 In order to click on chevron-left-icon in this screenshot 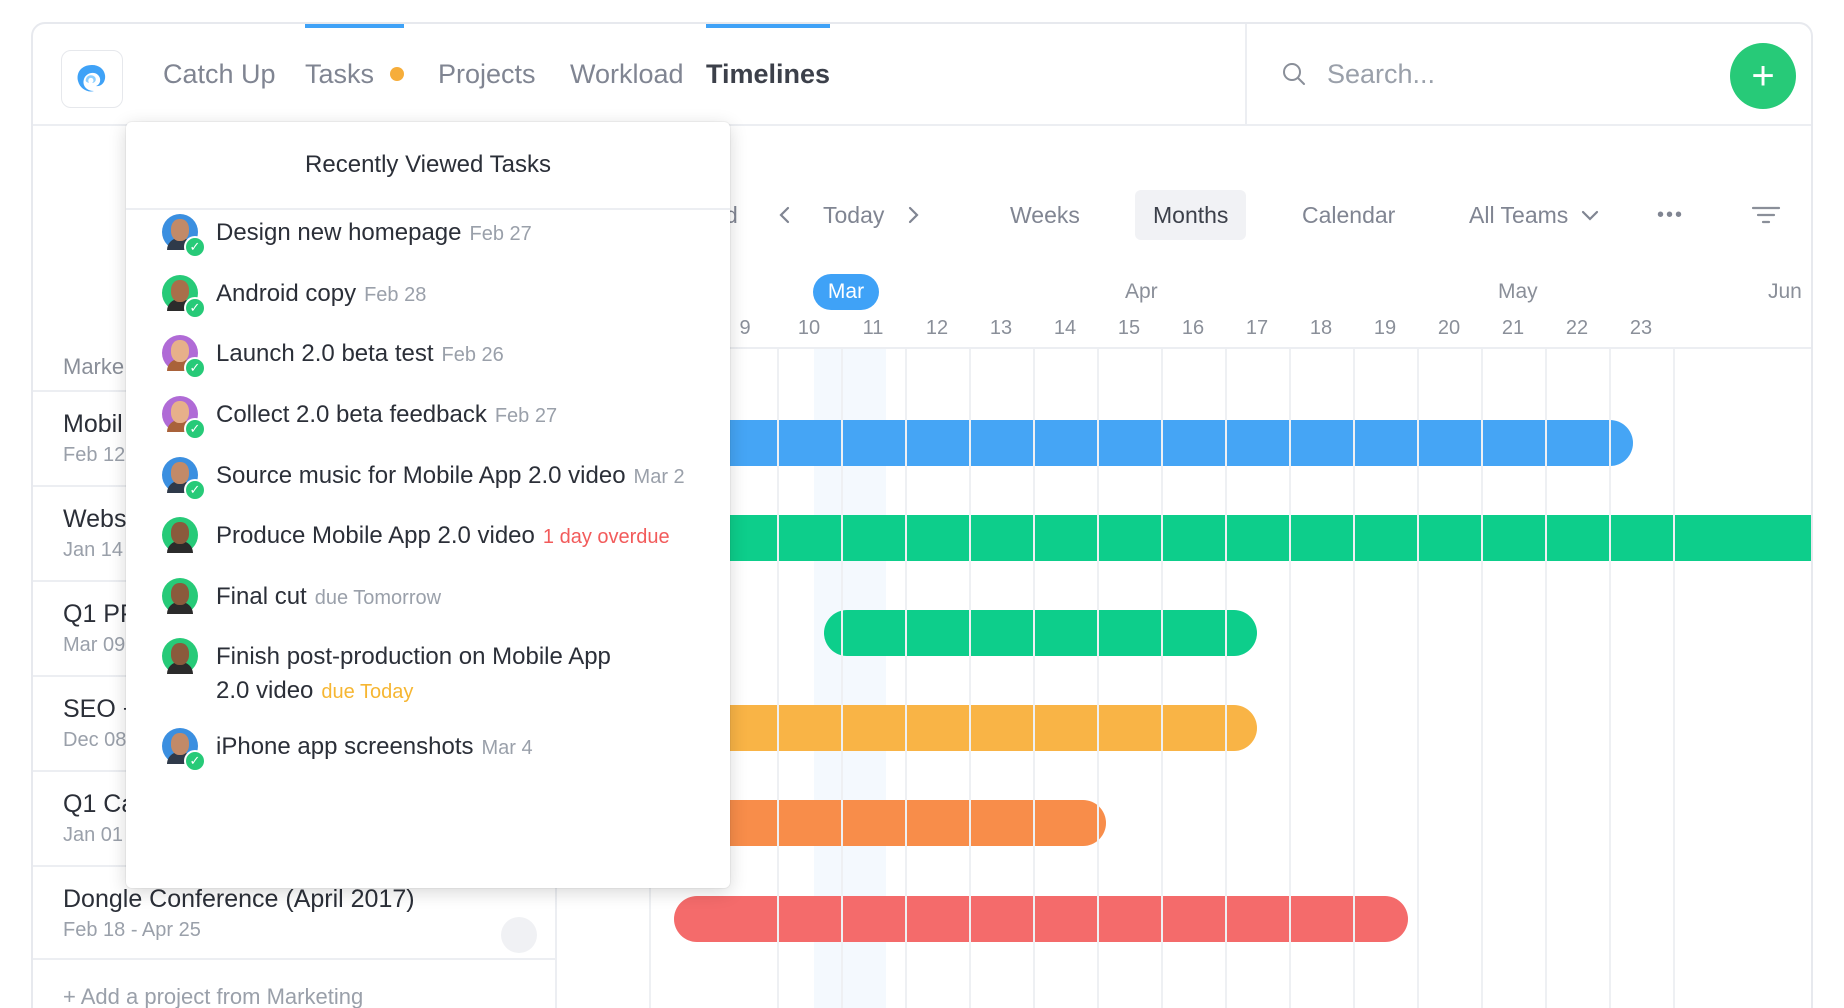, I will do `click(784, 215)`.